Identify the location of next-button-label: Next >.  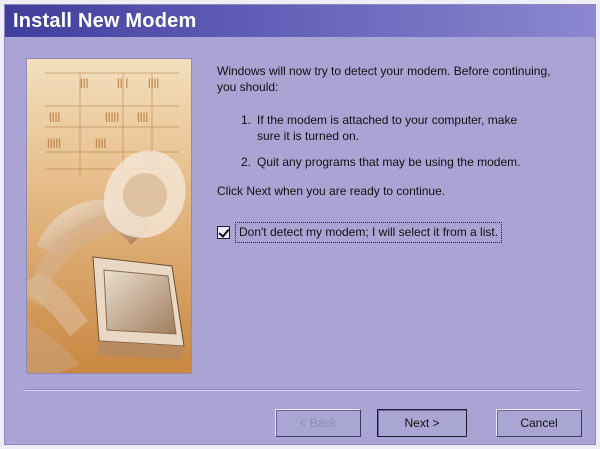
(422, 423).